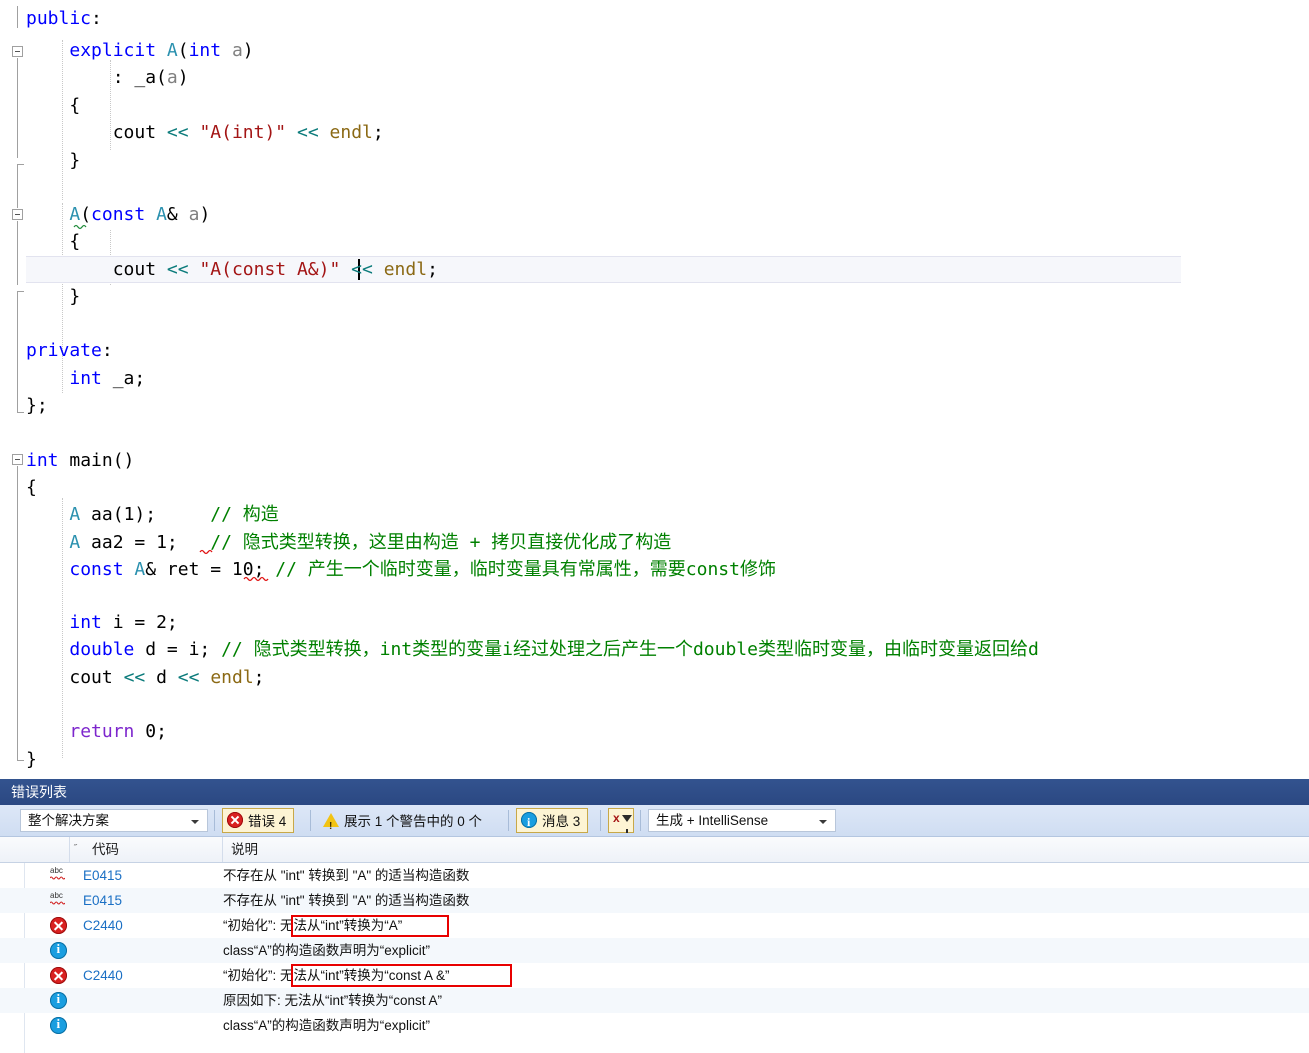 This screenshot has height=1053, width=1309. What do you see at coordinates (118, 731) in the screenshot?
I see `code-line-27: return 0;` at bounding box center [118, 731].